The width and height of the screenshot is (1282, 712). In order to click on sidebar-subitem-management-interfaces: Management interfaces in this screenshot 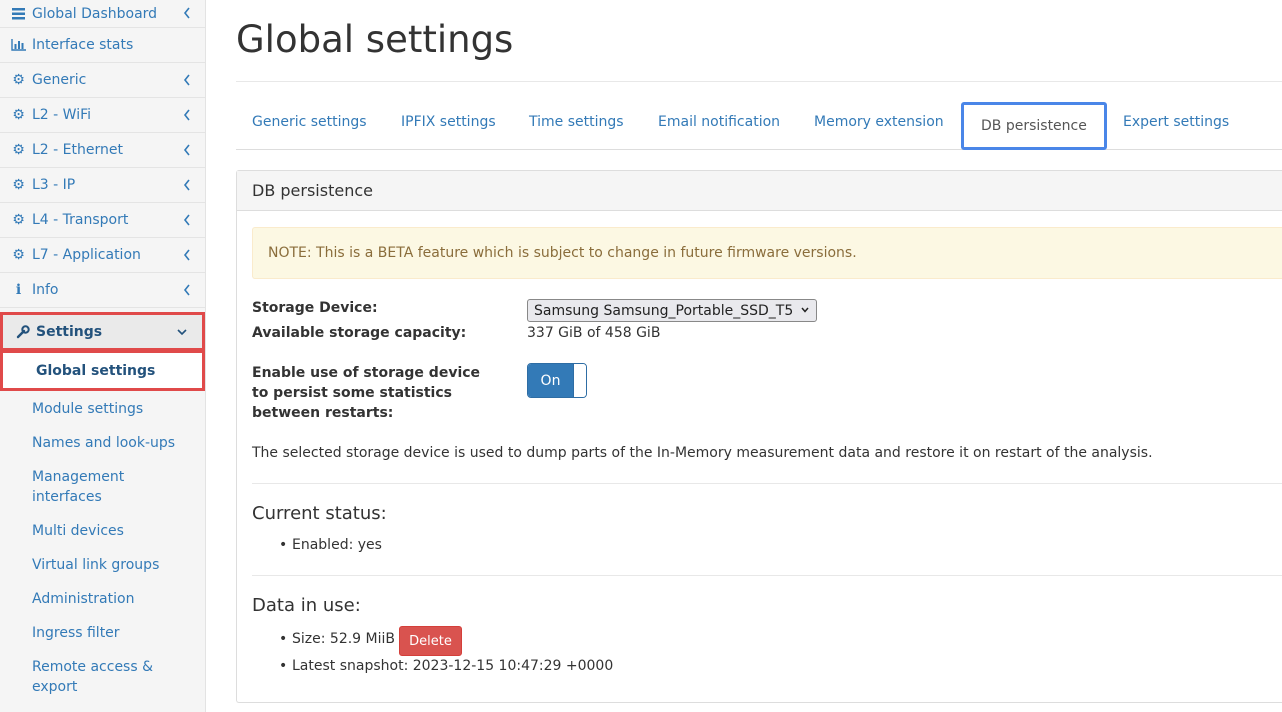, I will do `click(92, 487)`.